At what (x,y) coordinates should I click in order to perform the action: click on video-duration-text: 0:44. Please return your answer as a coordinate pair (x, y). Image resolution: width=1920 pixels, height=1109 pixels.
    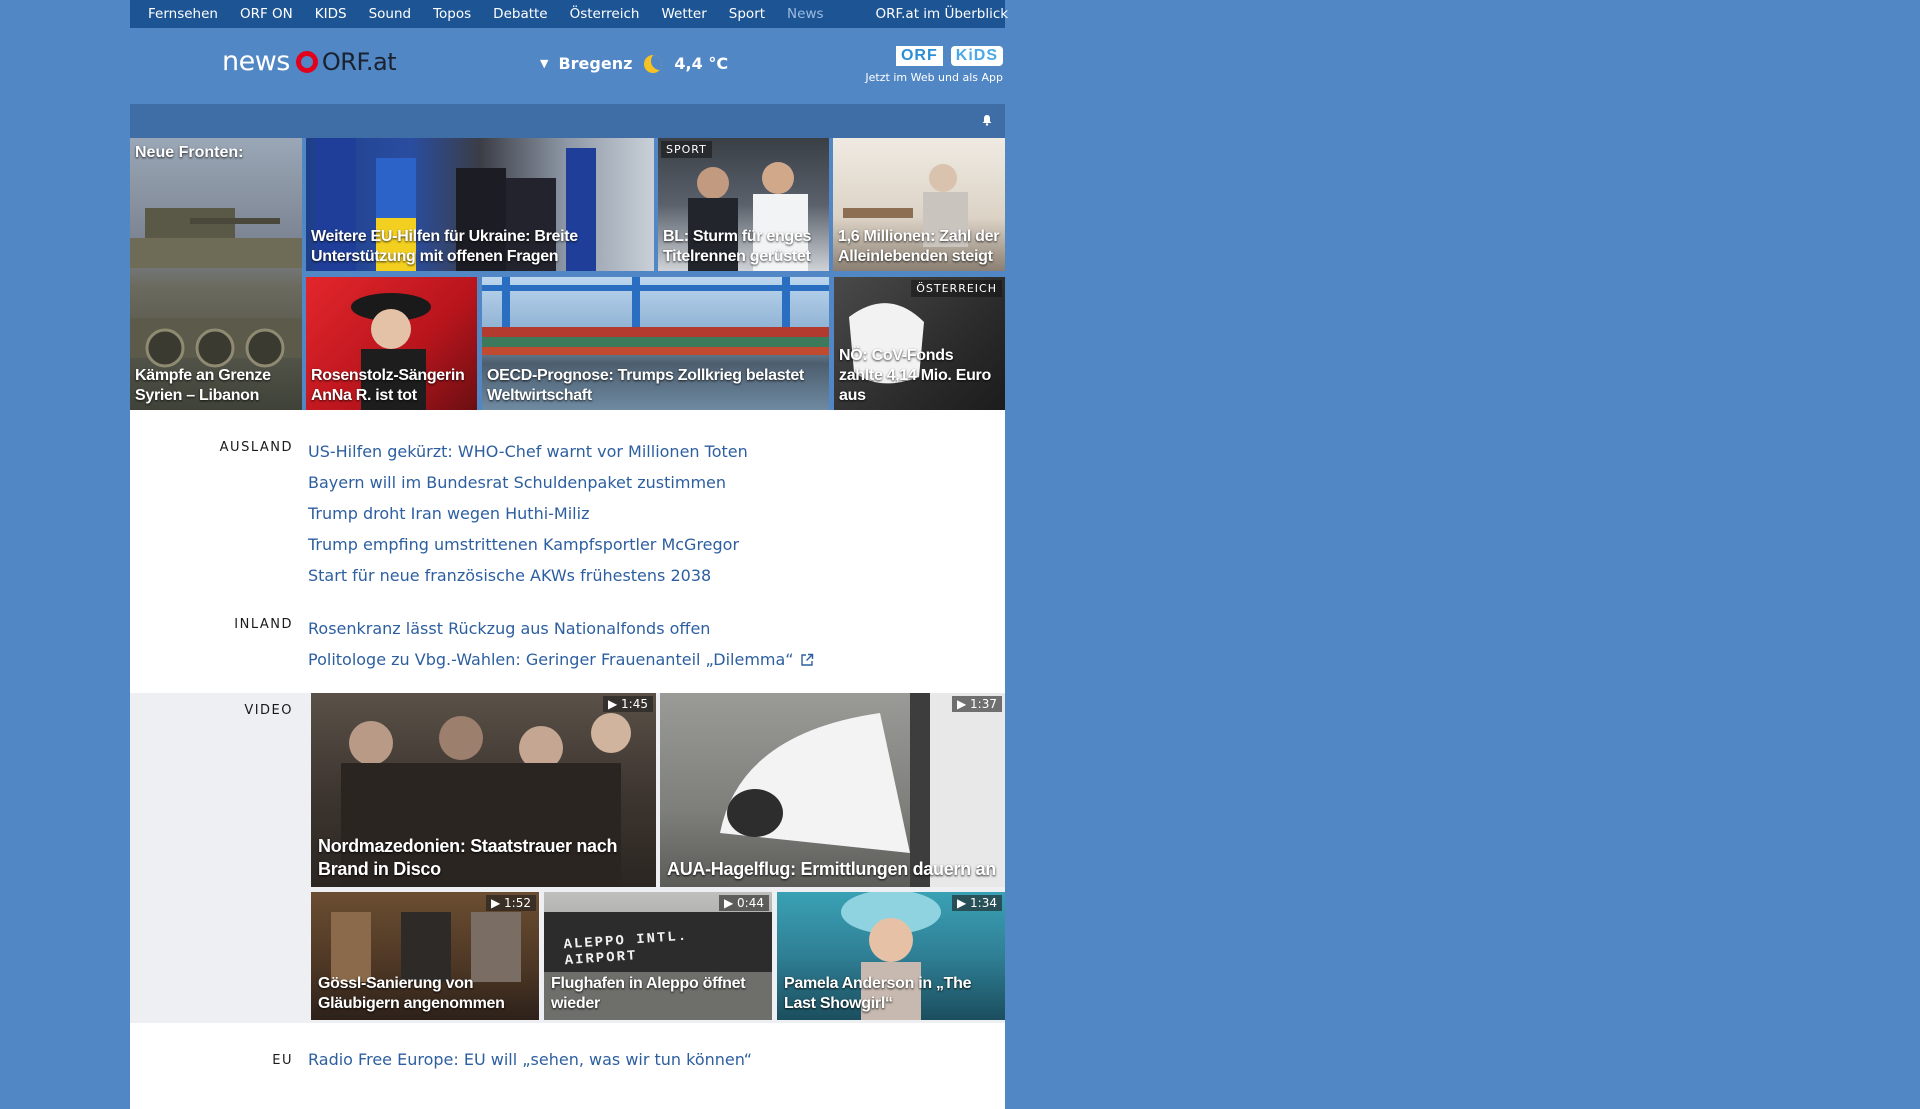
    Looking at the image, I should click on (750, 903).